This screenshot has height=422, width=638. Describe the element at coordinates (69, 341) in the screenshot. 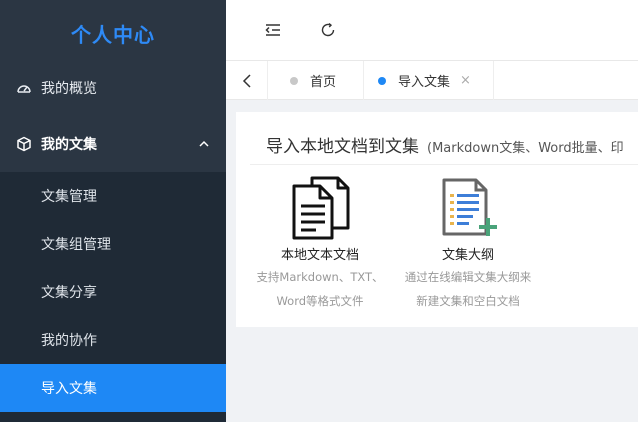

I see `sidebar-item-label: 我的协作` at that location.